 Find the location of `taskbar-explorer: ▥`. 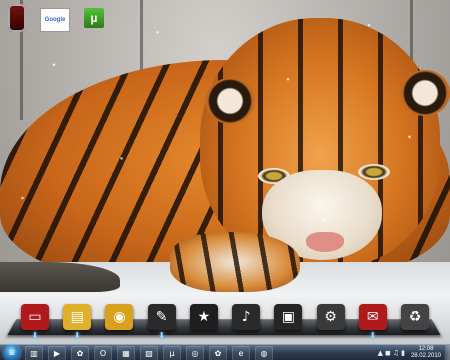

taskbar-explorer: ▥ is located at coordinates (34, 352).